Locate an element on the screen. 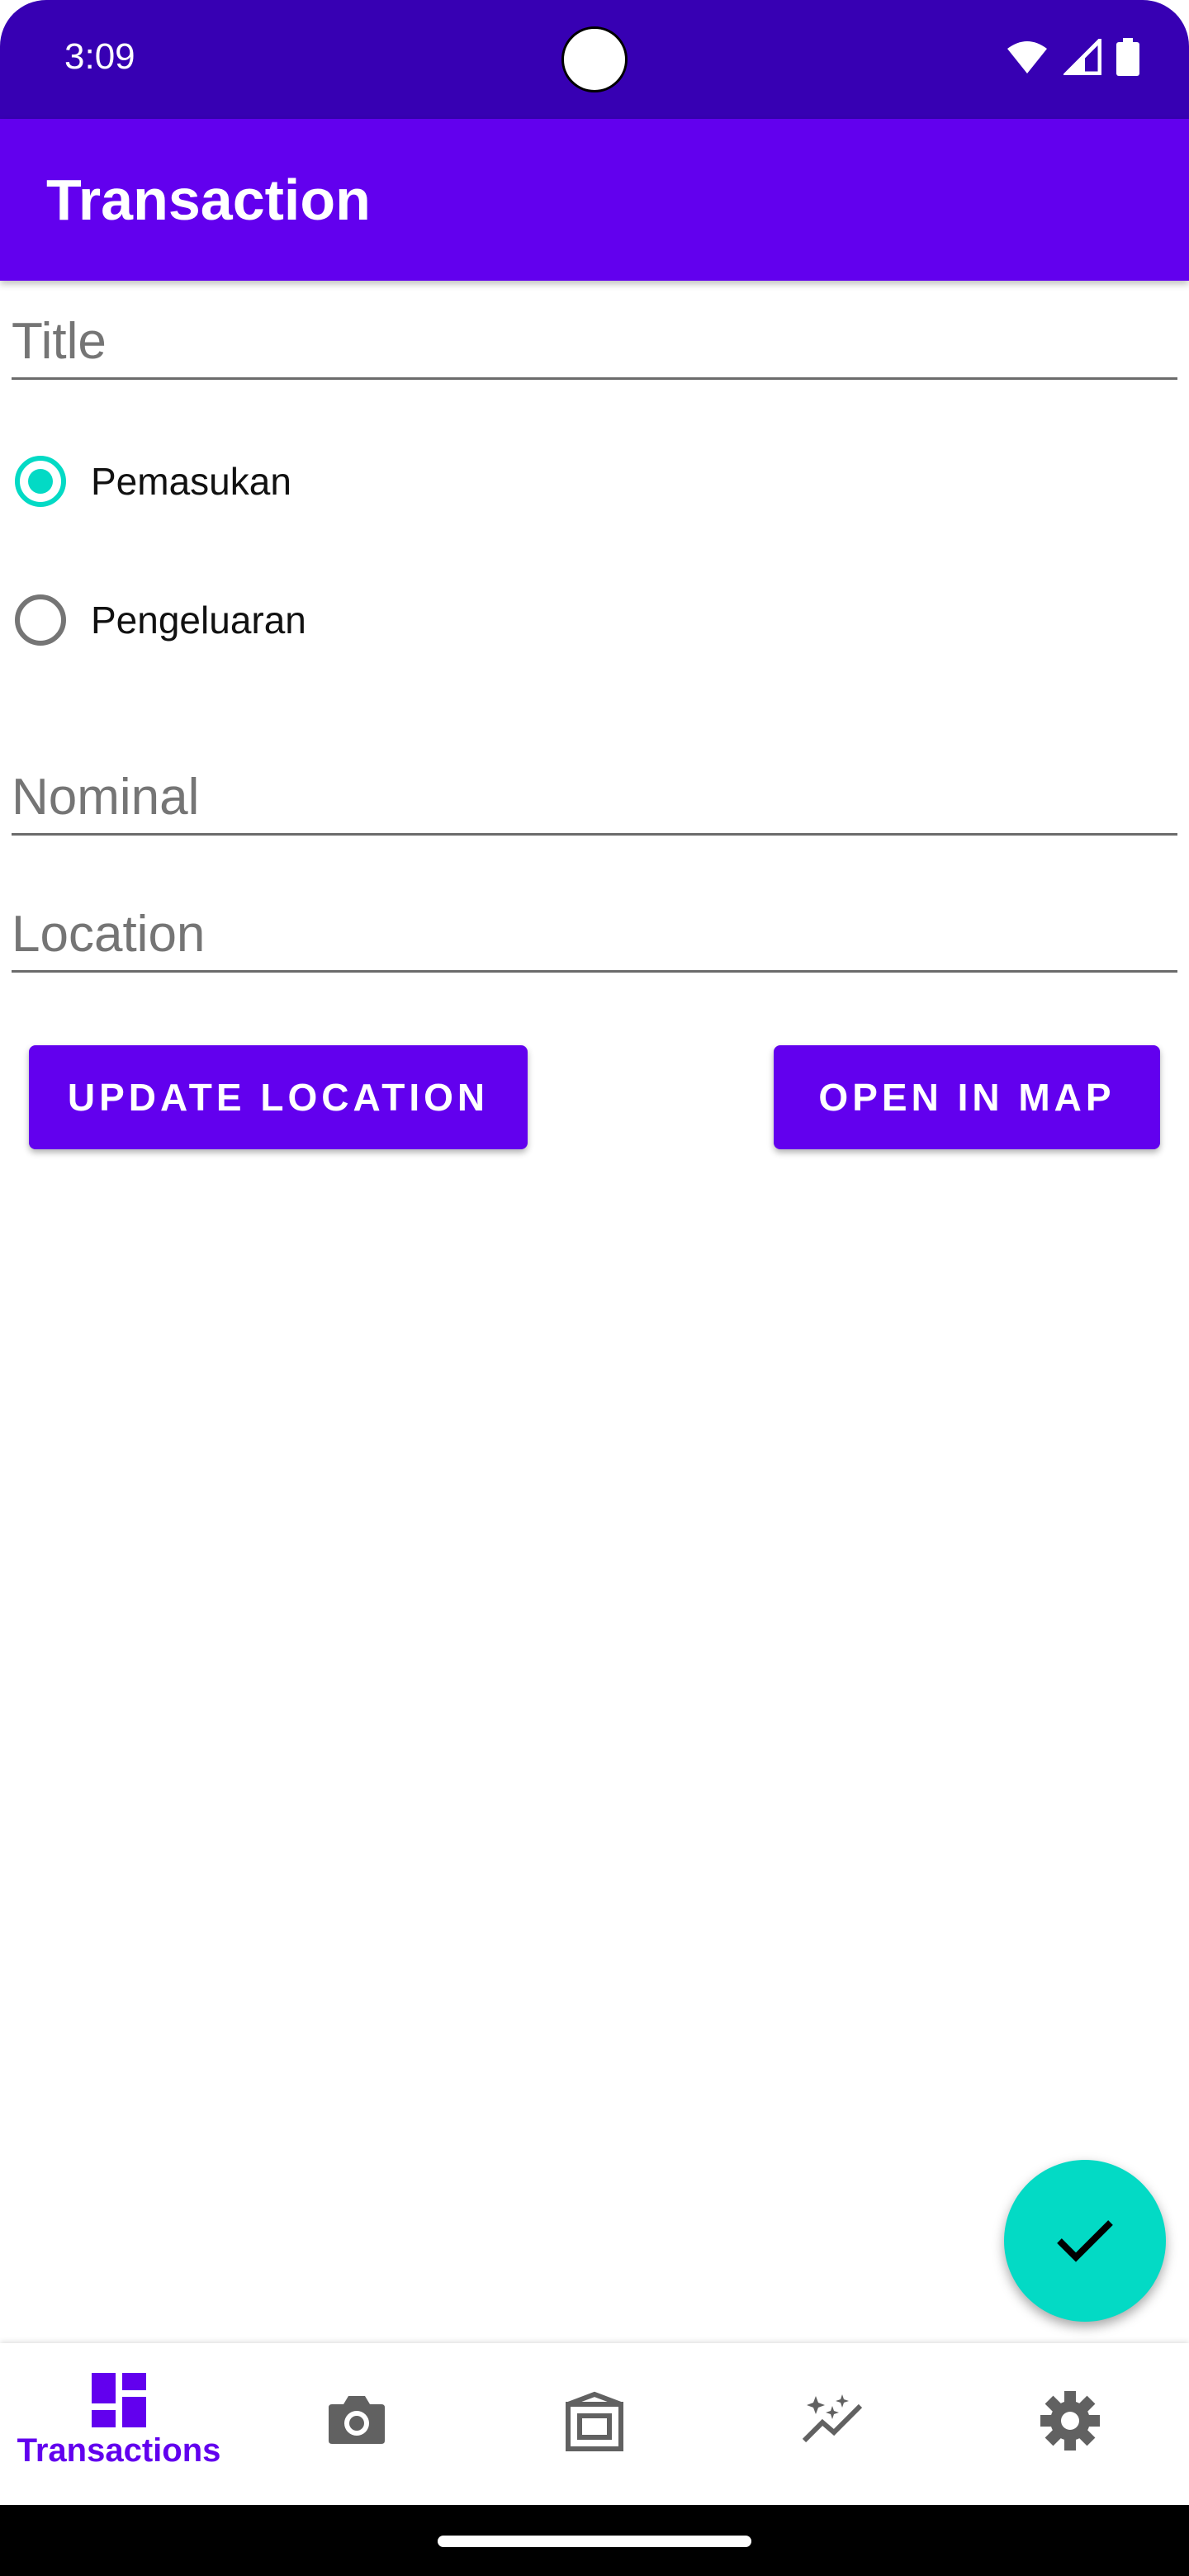  page-title: Transaction is located at coordinates (208, 200).